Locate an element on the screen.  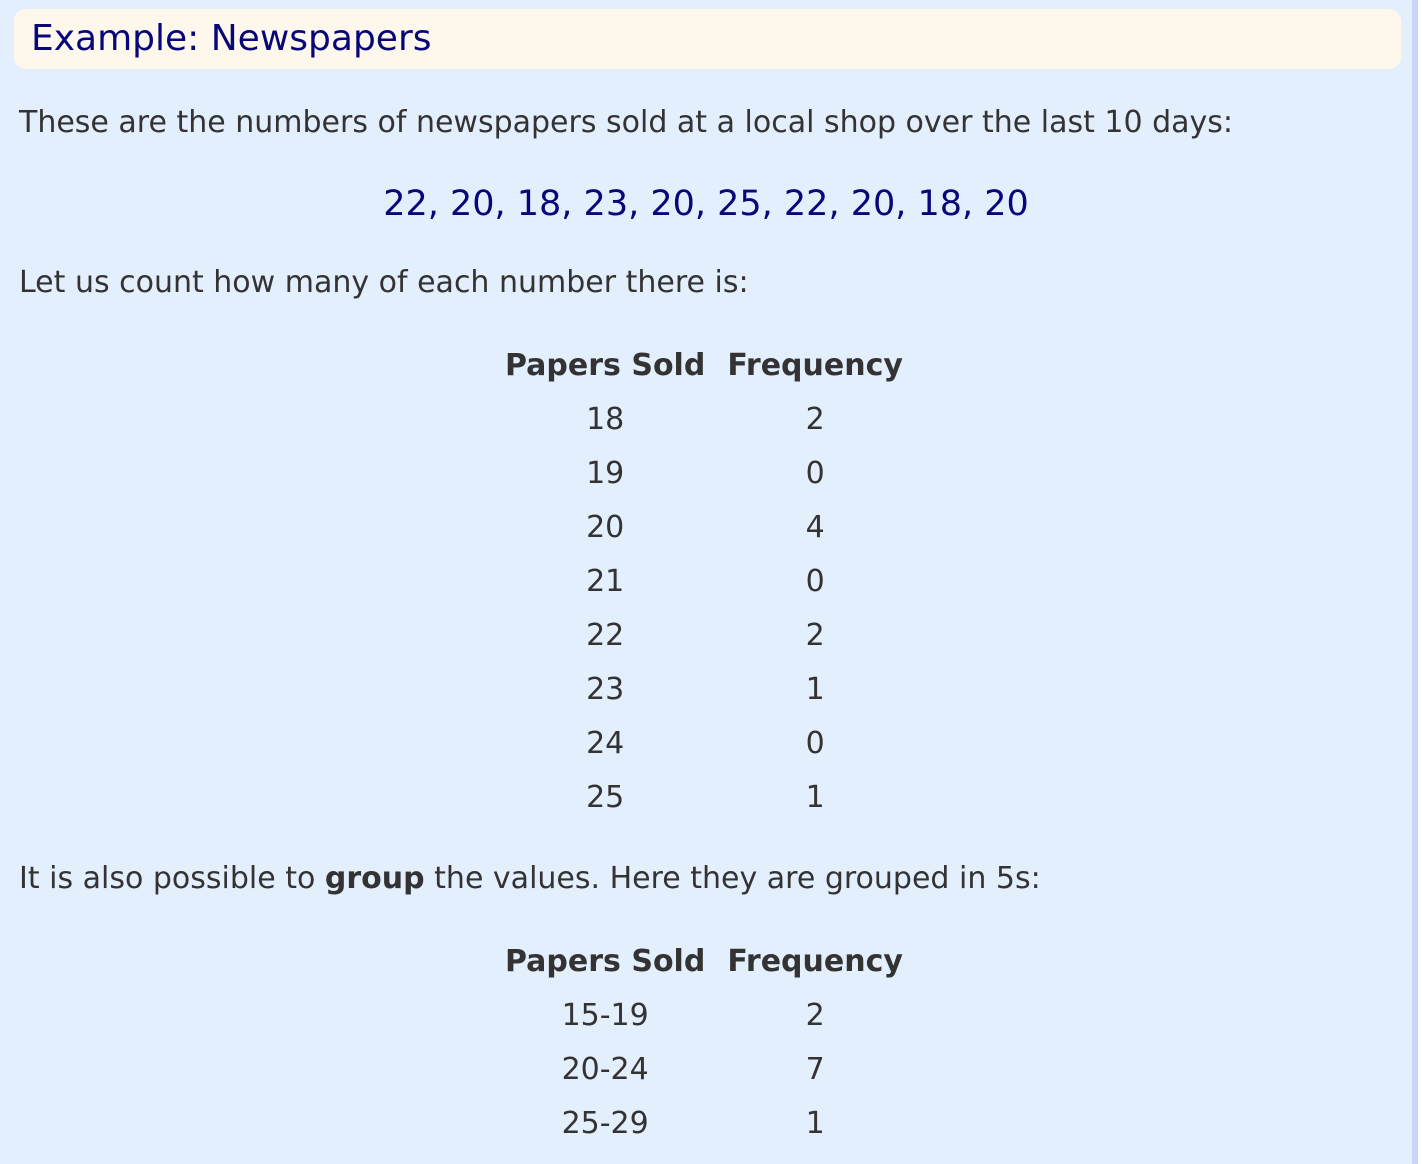
table-row: 24 0 is located at coordinates (704, 743).